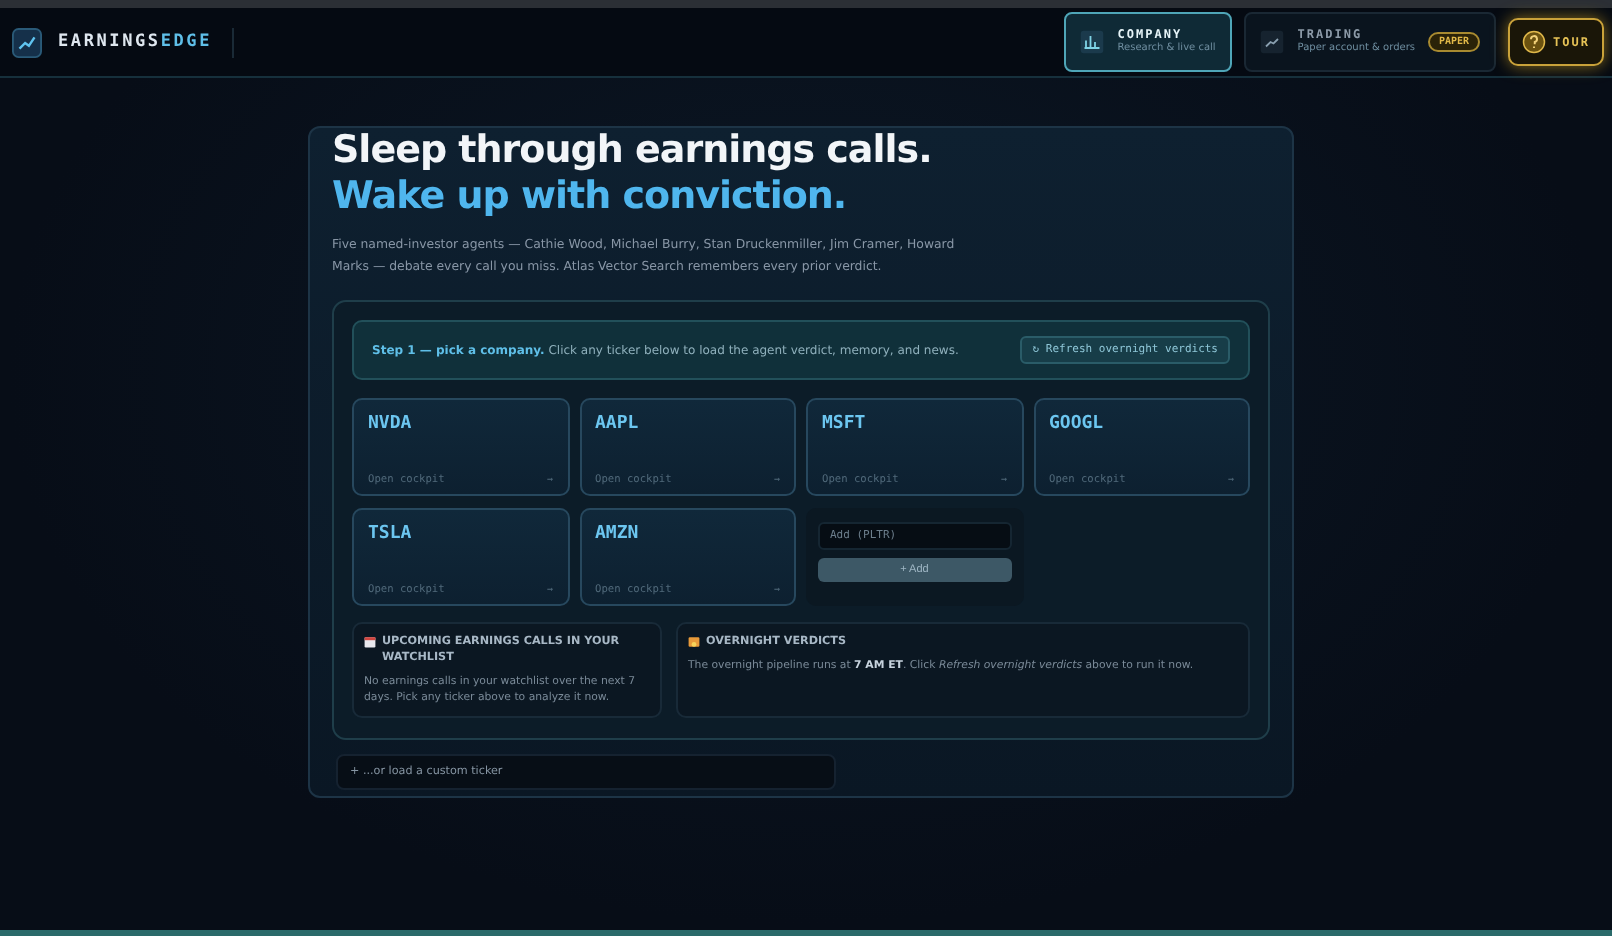  Describe the element at coordinates (370, 642) in the screenshot. I see `calendar-icon` at that location.